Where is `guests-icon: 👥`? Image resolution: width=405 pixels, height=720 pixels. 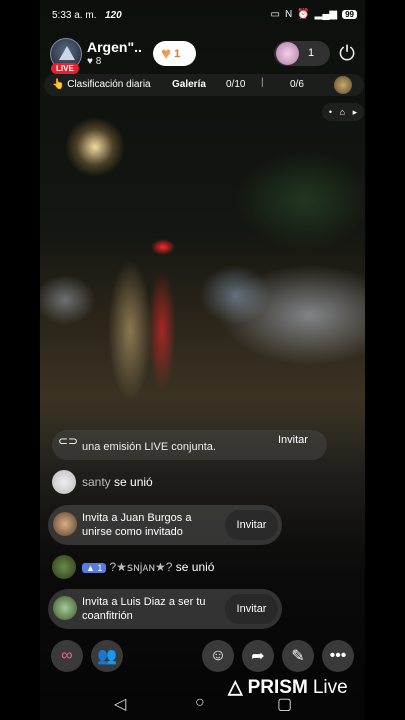 guests-icon: 👥 is located at coordinates (107, 656).